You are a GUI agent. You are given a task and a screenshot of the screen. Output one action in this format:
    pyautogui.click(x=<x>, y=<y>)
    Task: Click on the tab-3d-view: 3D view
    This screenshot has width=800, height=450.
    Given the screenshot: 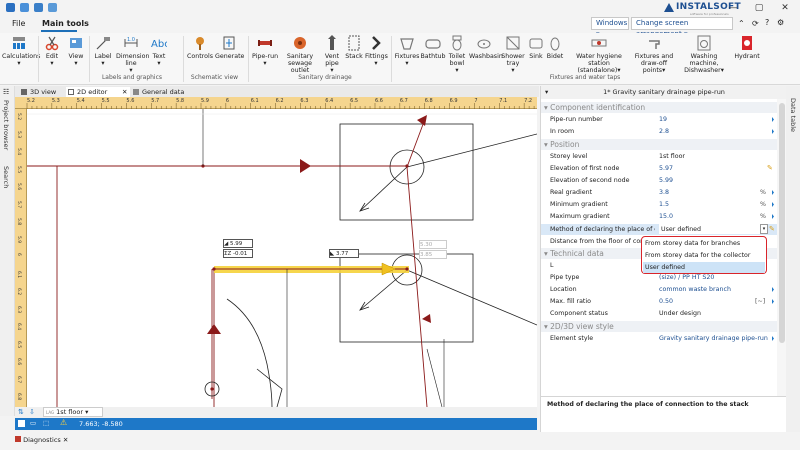 What is the action you would take?
    pyautogui.click(x=42, y=92)
    